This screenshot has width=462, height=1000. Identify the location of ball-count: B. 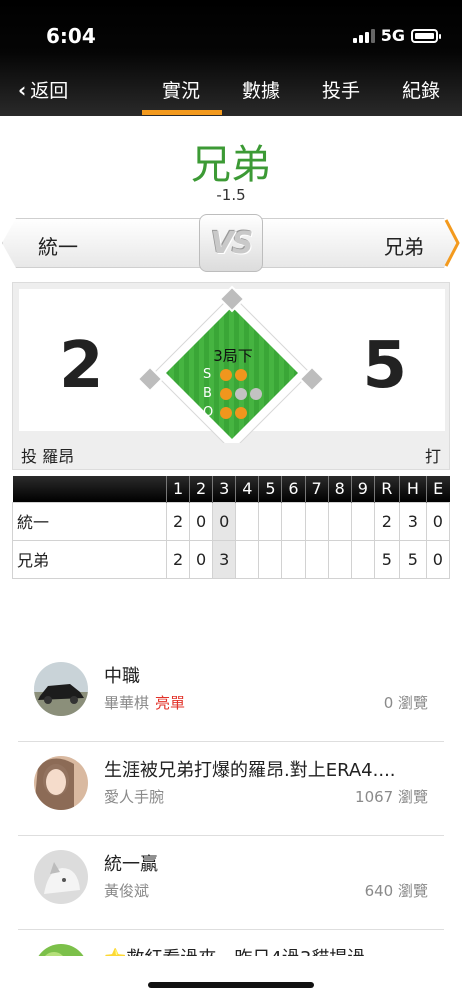
(232, 393).